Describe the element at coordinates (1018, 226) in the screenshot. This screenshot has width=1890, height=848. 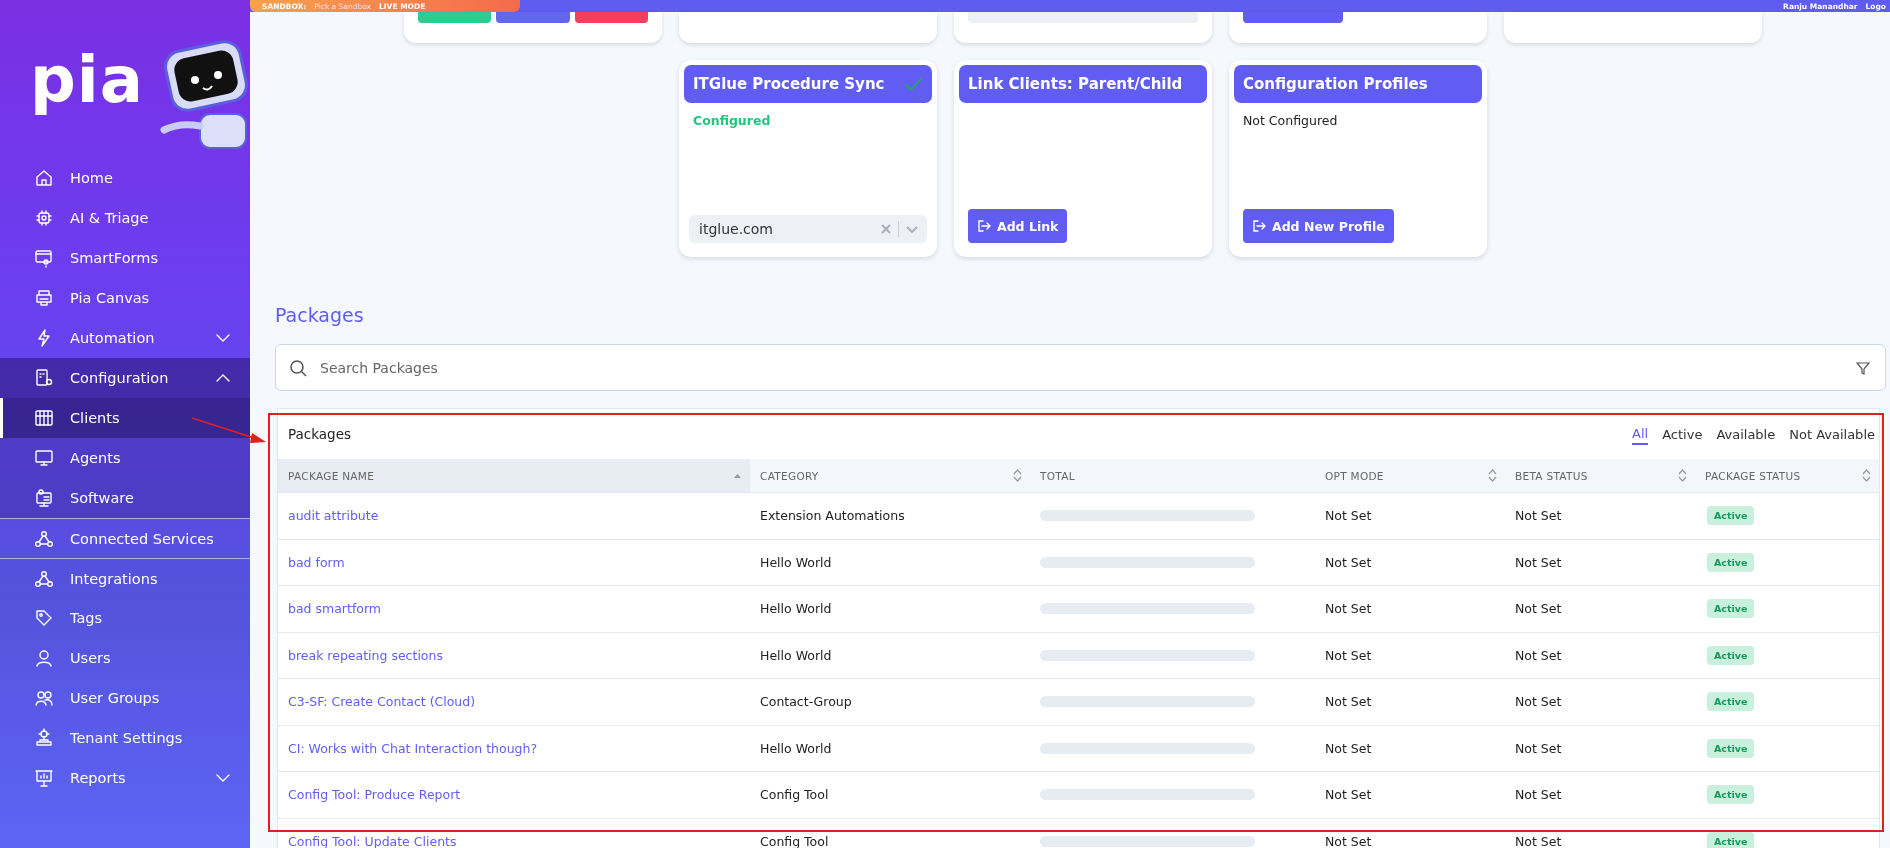
I see `add-button: Add Link` at that location.